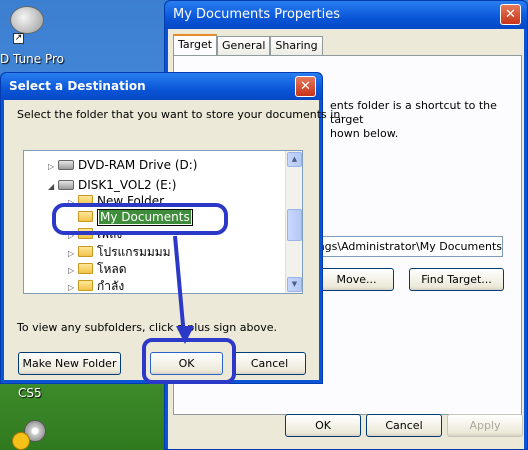 The width and height of the screenshot is (528, 450). Describe the element at coordinates (411, 246) in the screenshot. I see `target-folder-field: ttings\Administrator\My Documents` at that location.